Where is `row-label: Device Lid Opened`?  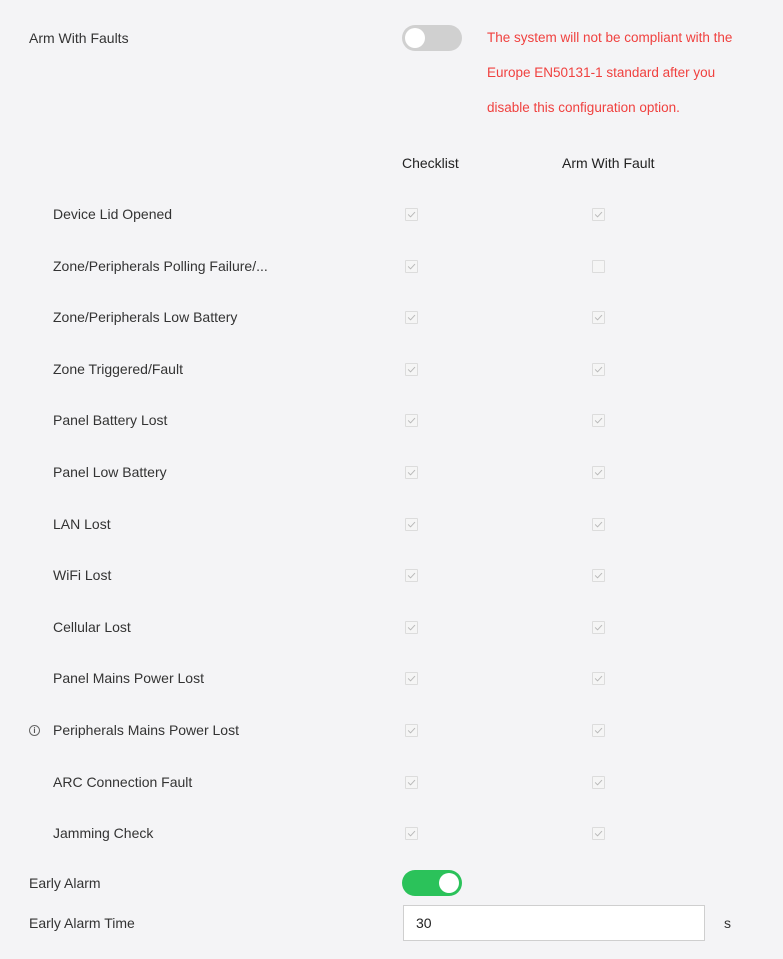 row-label: Device Lid Opened is located at coordinates (113, 214).